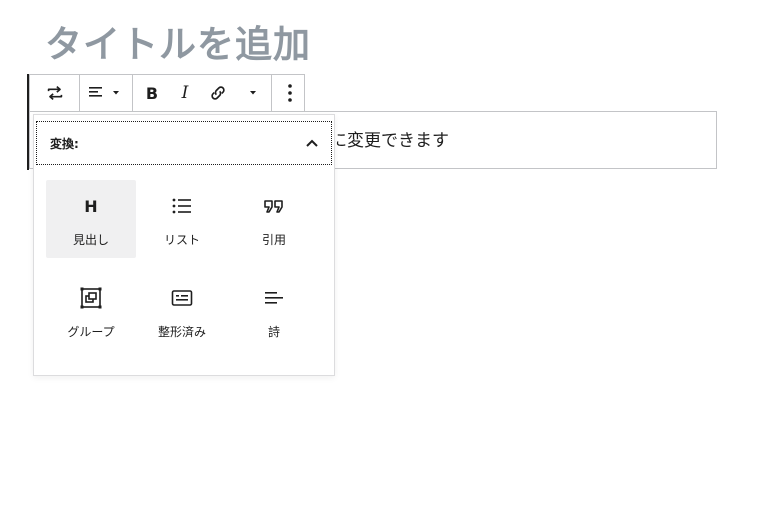 The width and height of the screenshot is (760, 510). What do you see at coordinates (389, 138) in the screenshot?
I see `paragraph-text: に変更できます` at bounding box center [389, 138].